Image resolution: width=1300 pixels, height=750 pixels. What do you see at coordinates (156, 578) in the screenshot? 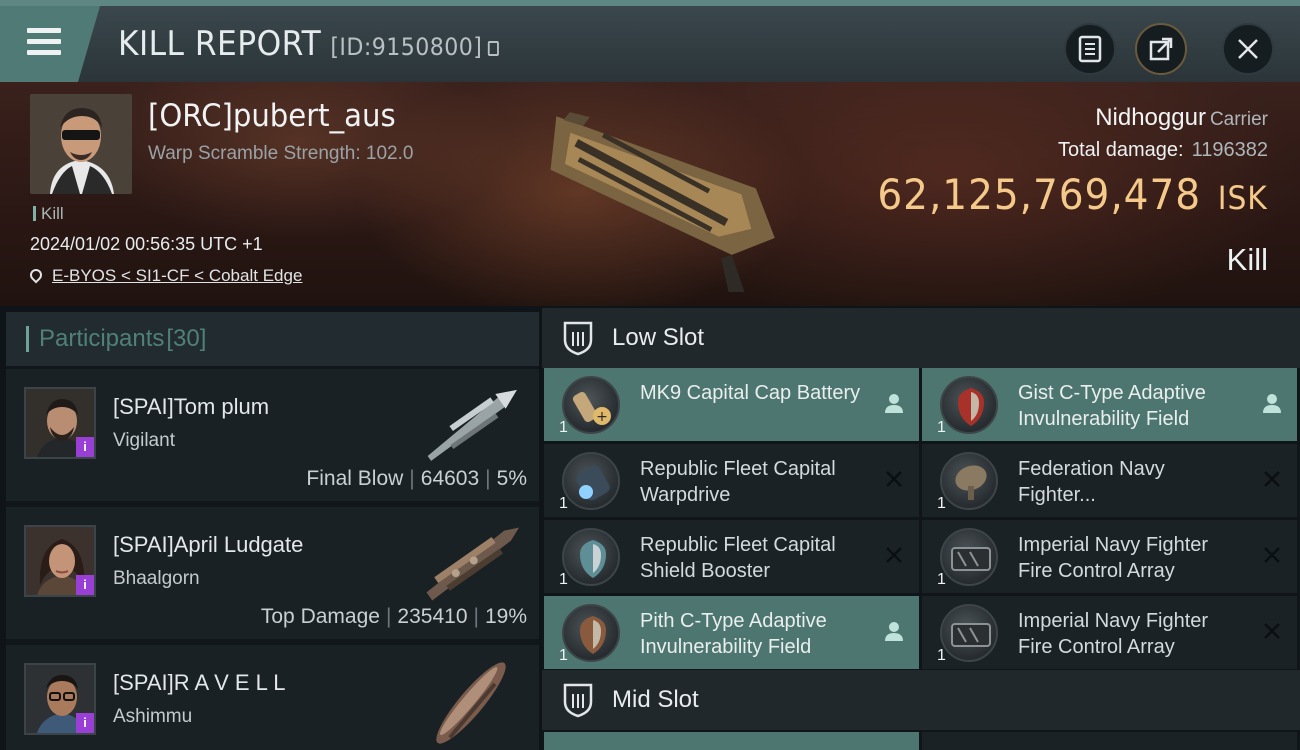
I see `participant-ship: Bhaalgorn` at bounding box center [156, 578].